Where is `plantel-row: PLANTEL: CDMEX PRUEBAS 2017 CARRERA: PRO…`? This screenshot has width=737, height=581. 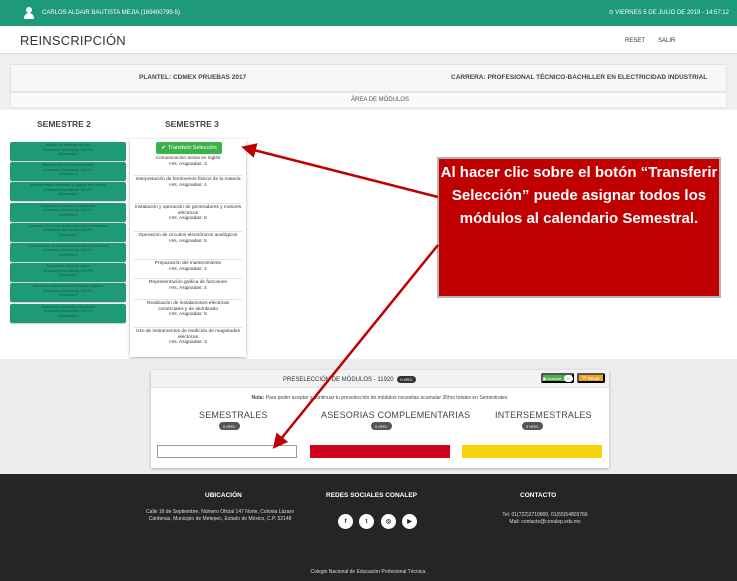 plantel-row: PLANTEL: CDMEX PRUEBAS 2017 CARRERA: PRO… is located at coordinates (368, 78).